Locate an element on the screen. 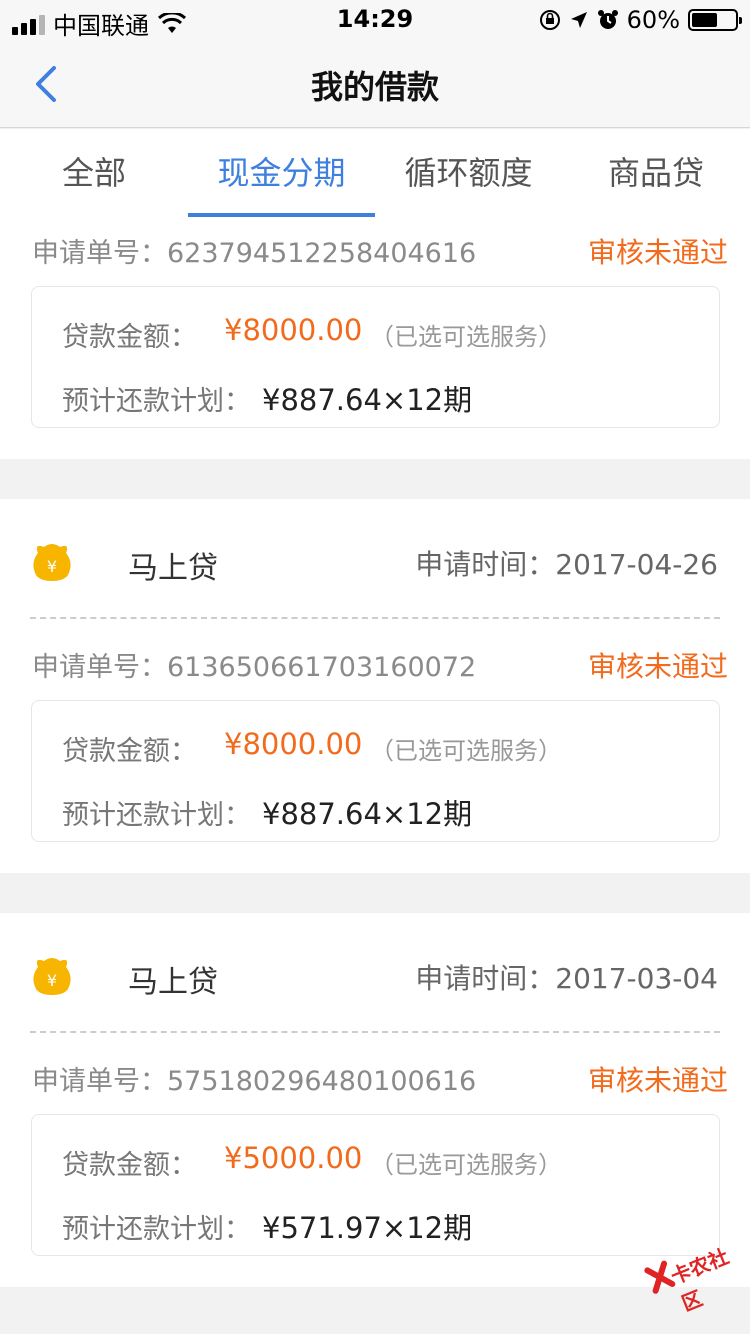 The image size is (750, 1334). apply-date: 2017-04-26 is located at coordinates (636, 564).